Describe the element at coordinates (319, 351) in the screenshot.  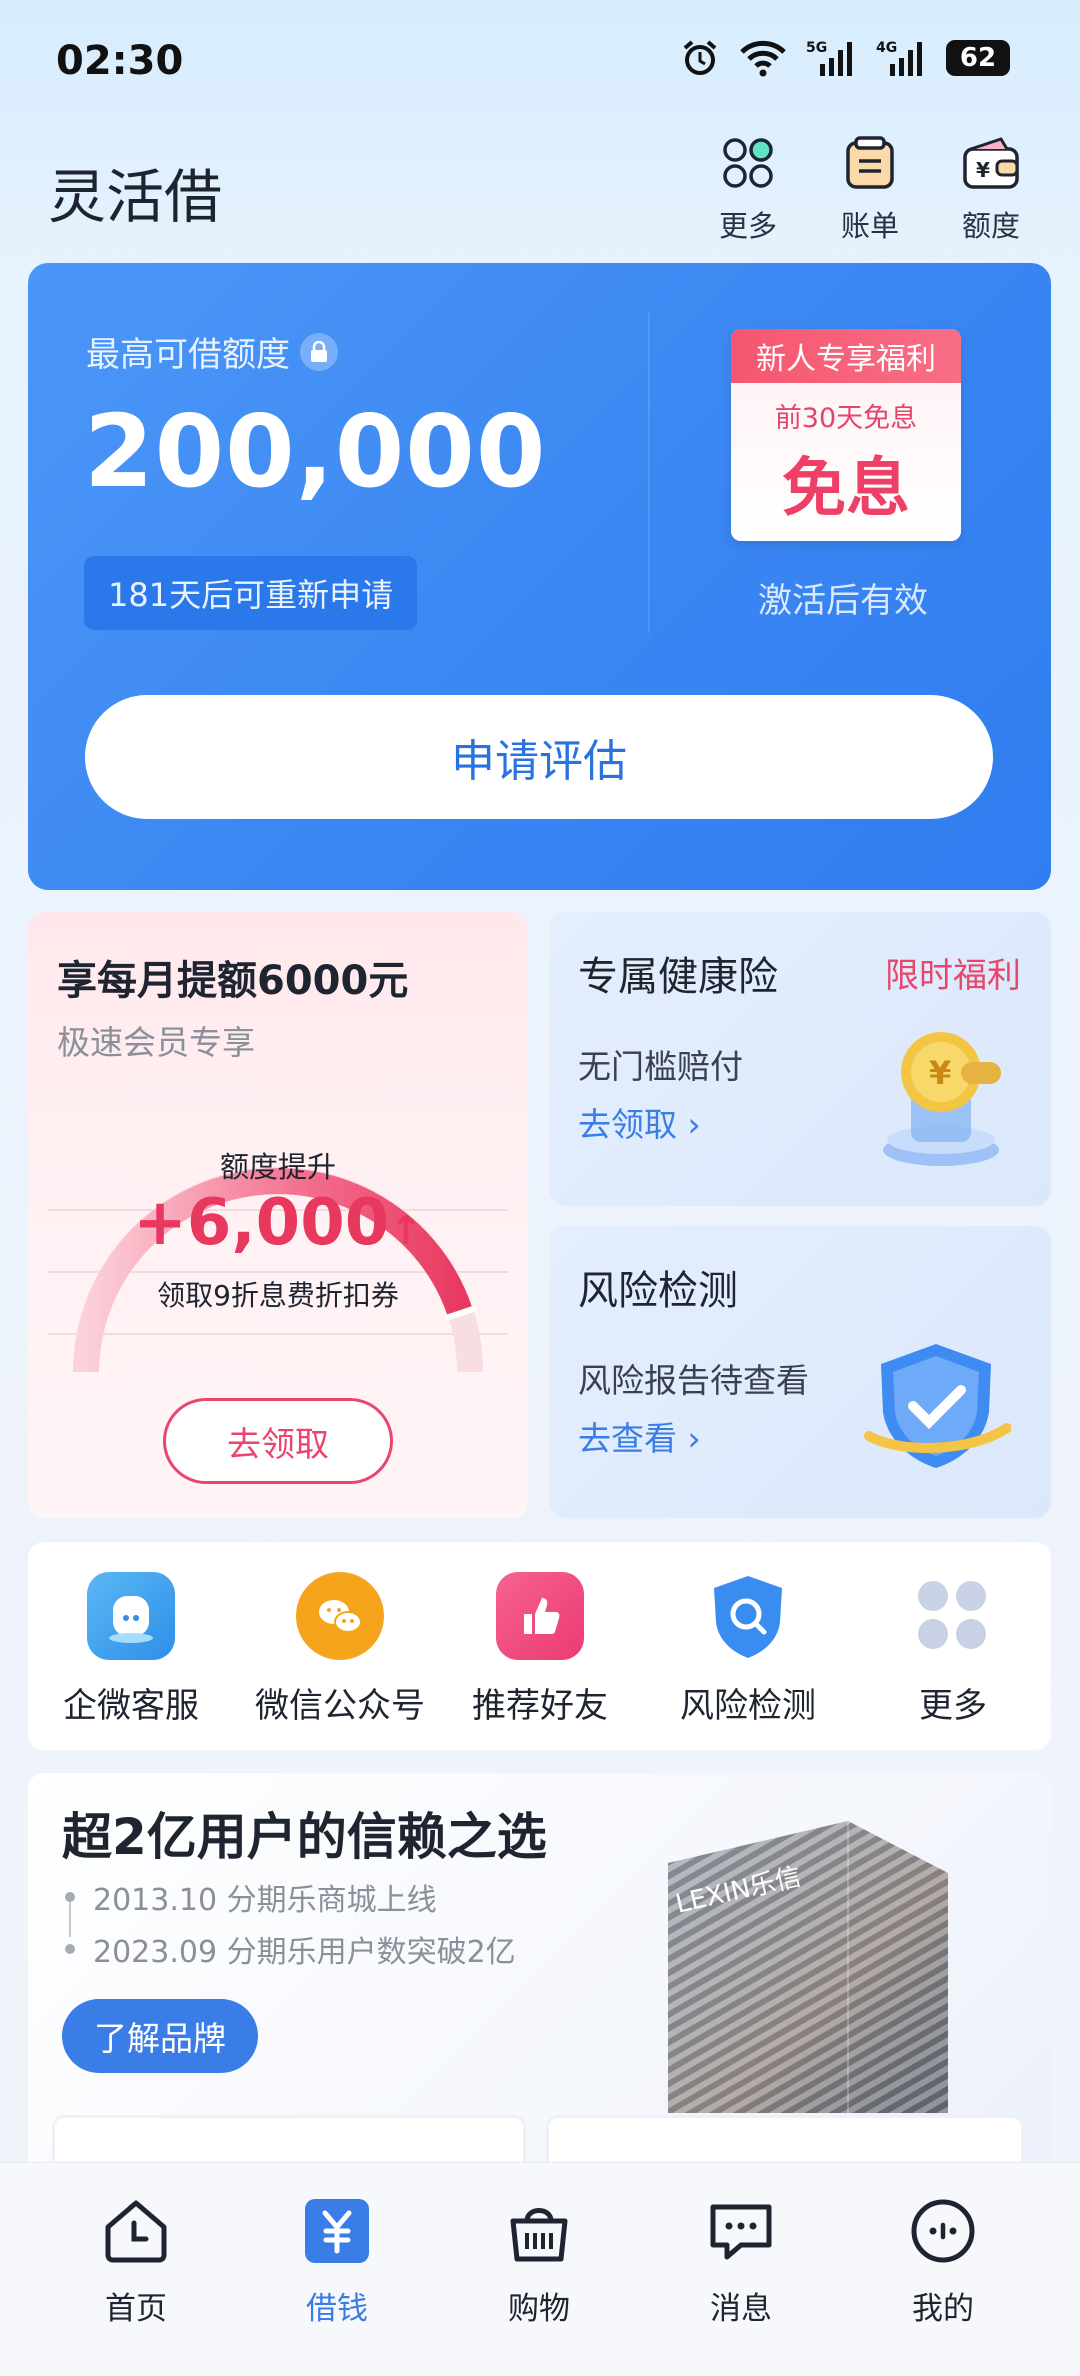
I see `lock-icon` at that location.